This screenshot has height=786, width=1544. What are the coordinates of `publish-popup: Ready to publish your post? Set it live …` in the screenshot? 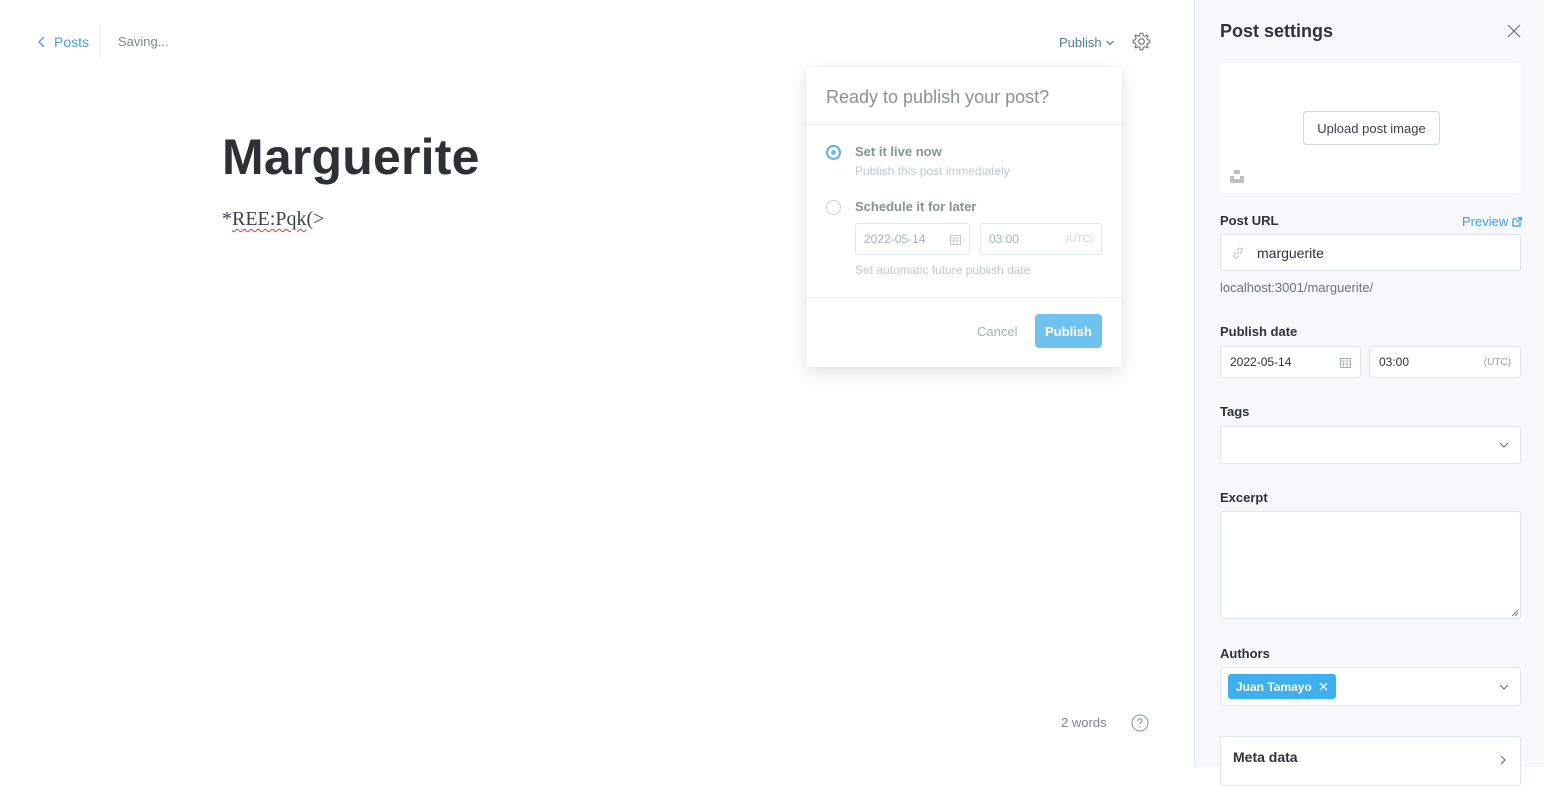 It's located at (964, 217).